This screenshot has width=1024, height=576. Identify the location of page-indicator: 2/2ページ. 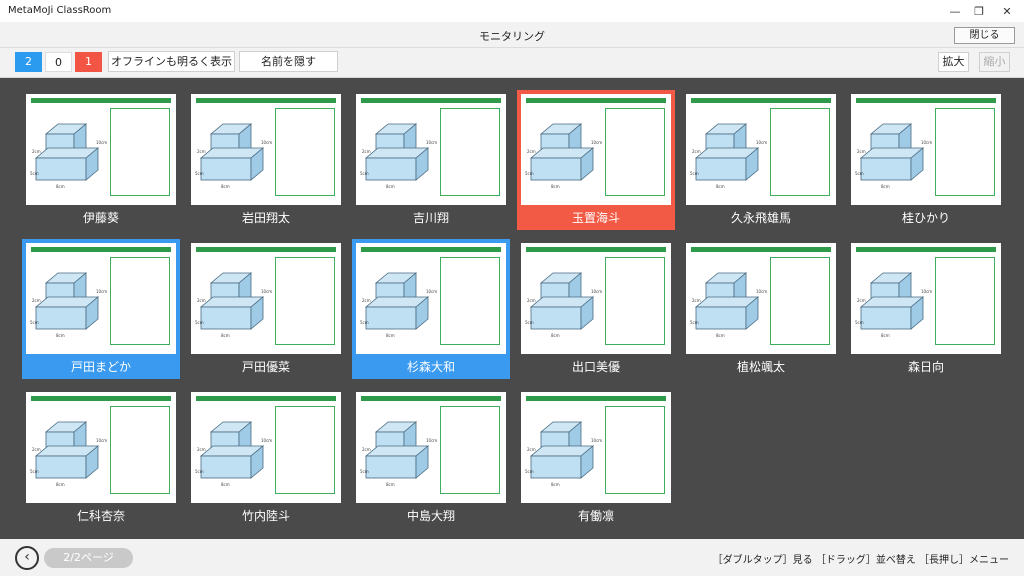
(88, 558).